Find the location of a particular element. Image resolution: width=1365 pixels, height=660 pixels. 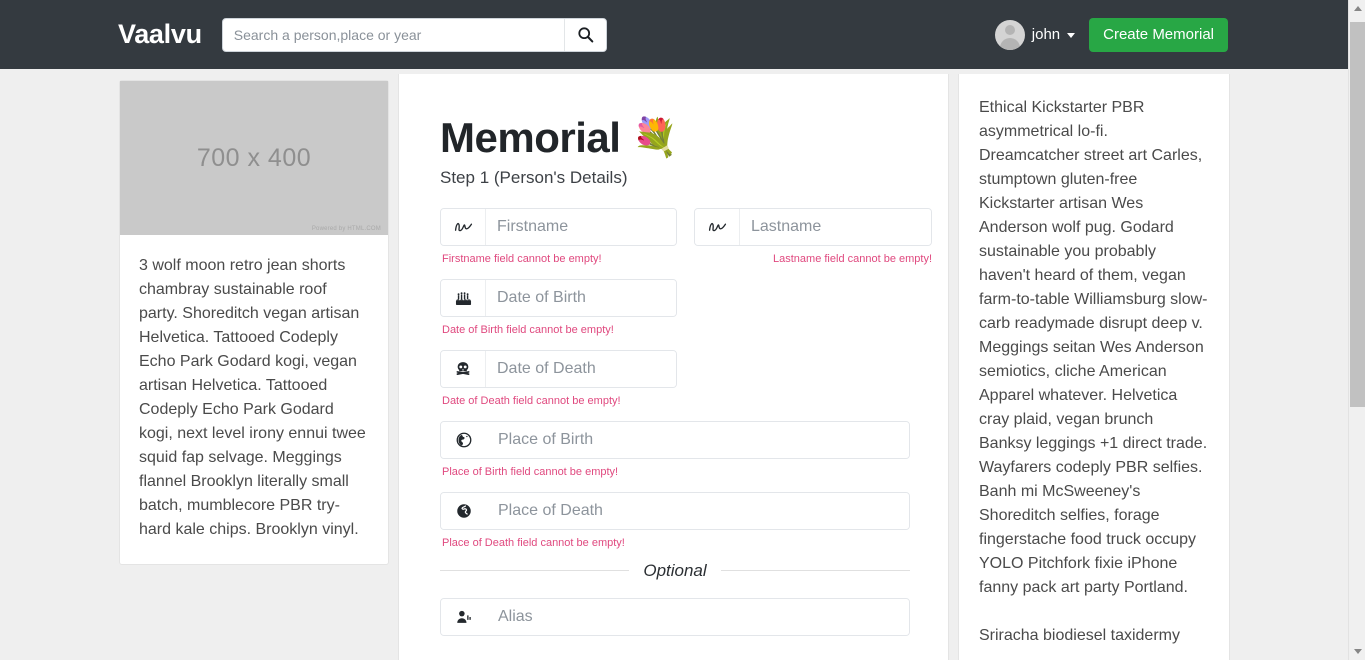

field-group-place-of-death: Place of Death field cannot be empty! is located at coordinates (675, 521).